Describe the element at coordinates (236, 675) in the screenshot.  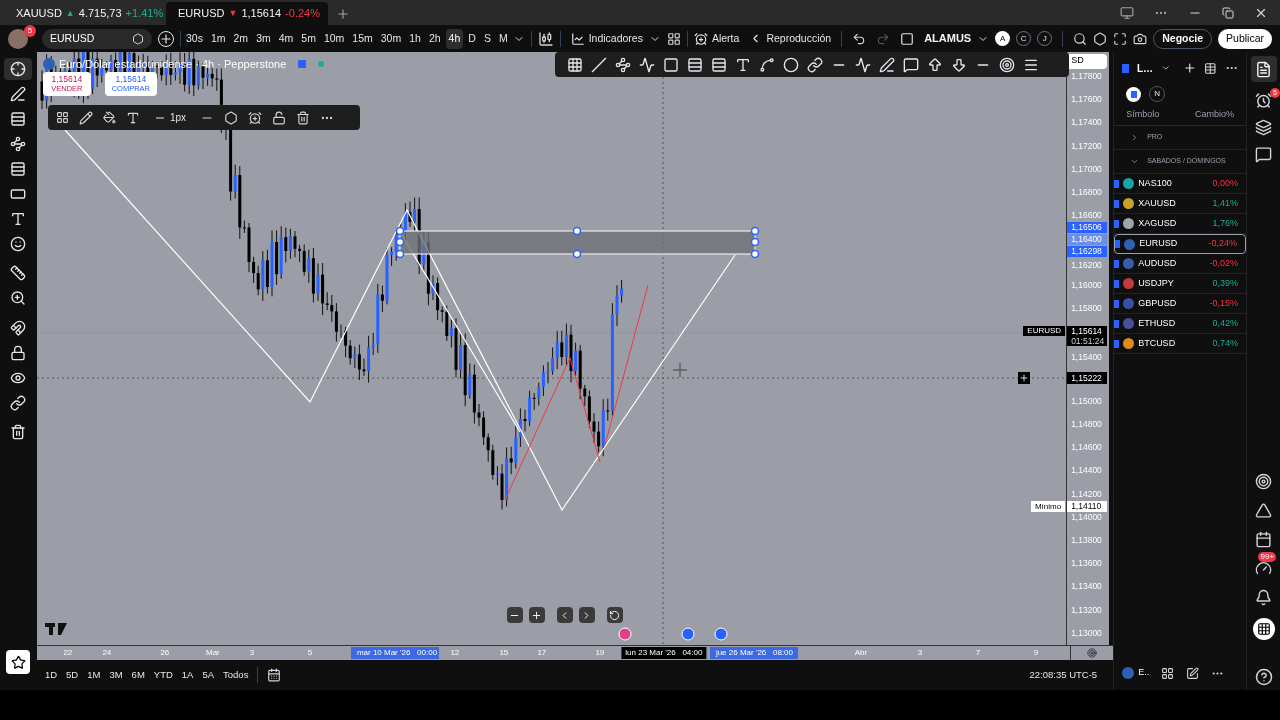
I see `range-button: Todos` at that location.